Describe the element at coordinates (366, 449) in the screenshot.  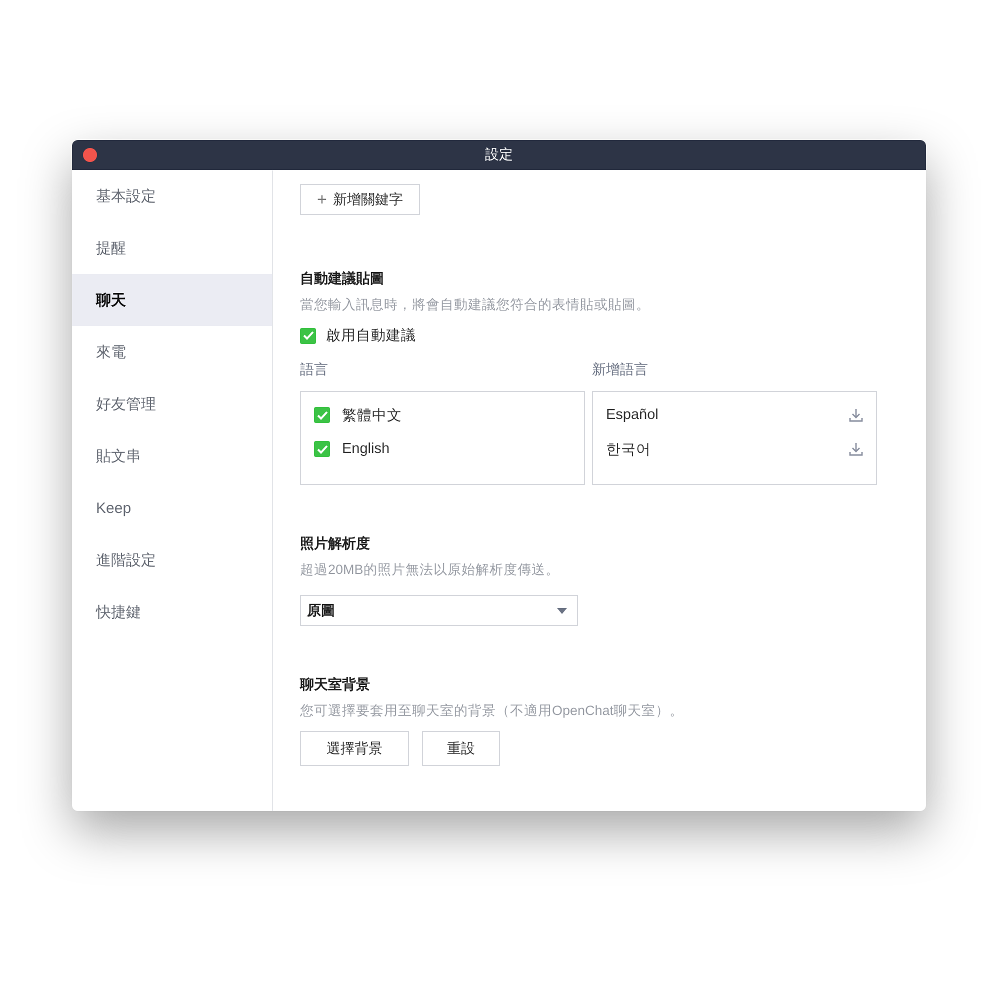
I see `language-label: English` at that location.